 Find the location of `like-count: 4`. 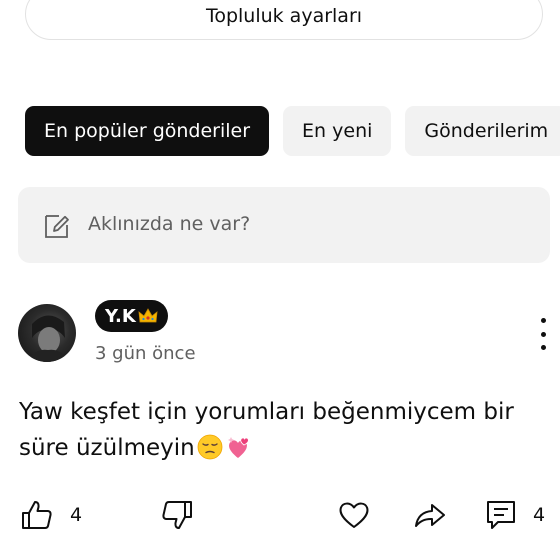

like-count: 4 is located at coordinates (76, 515).